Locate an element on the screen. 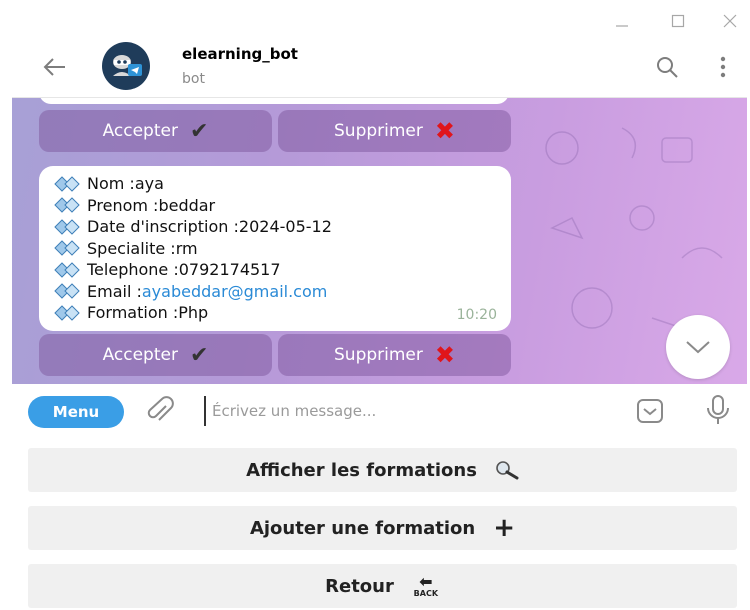 The image size is (750, 610). plus-icon: + is located at coordinates (504, 528).